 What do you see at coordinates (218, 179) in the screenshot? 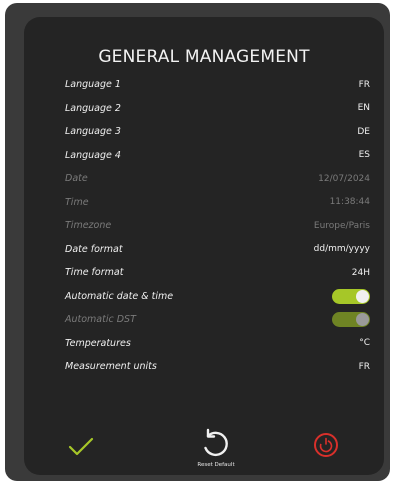
I see `setting-row-date: Date 12/07/2024` at bounding box center [218, 179].